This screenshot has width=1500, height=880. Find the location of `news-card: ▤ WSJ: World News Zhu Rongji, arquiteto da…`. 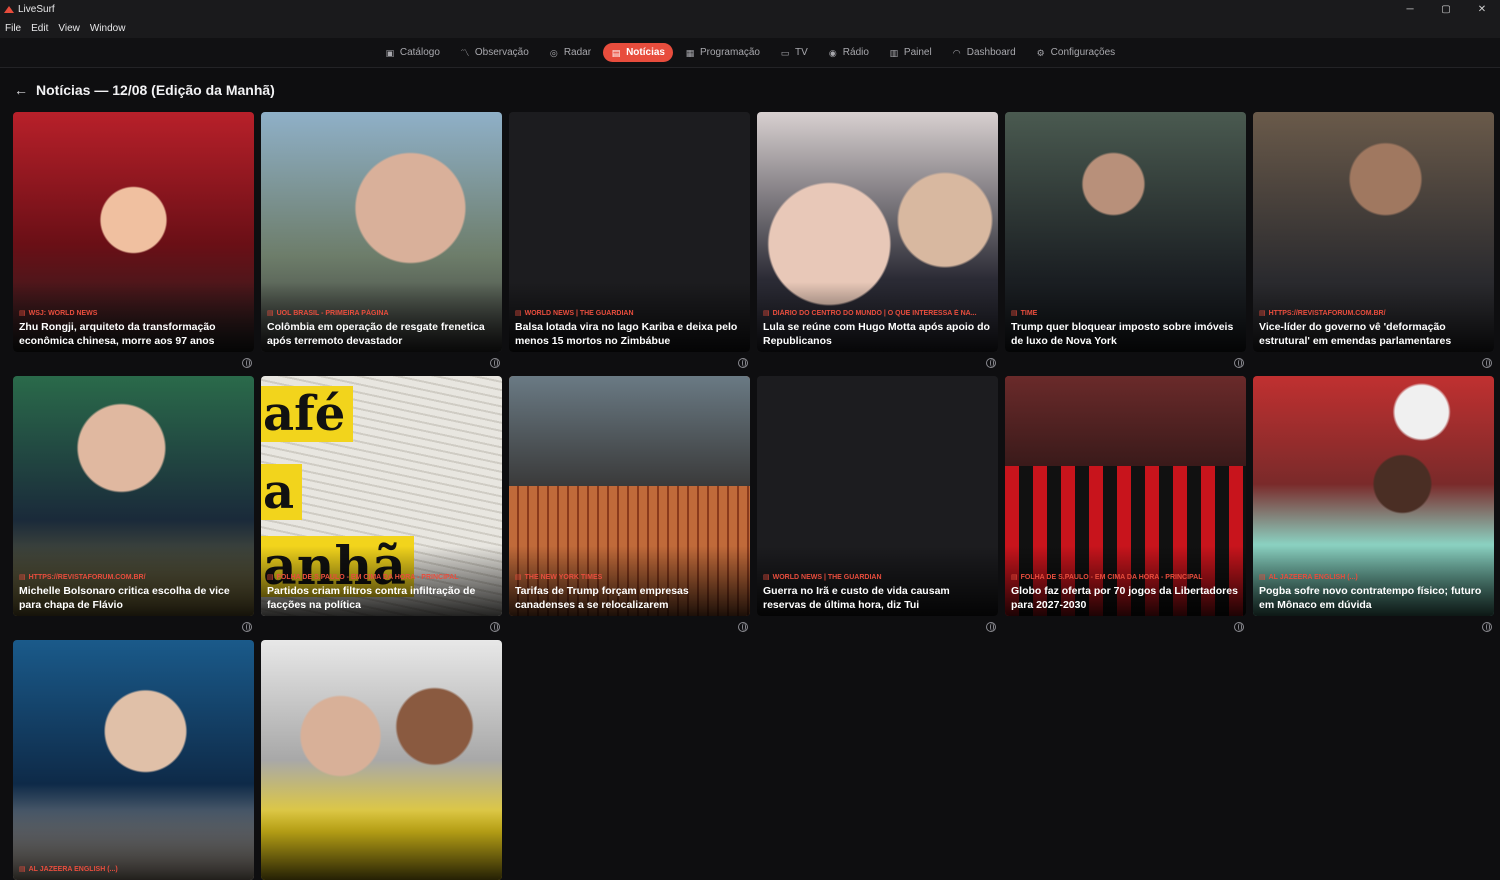

news-card: ▤ WSJ: World News Zhu Rongji, arquiteto da… is located at coordinates (133, 232).